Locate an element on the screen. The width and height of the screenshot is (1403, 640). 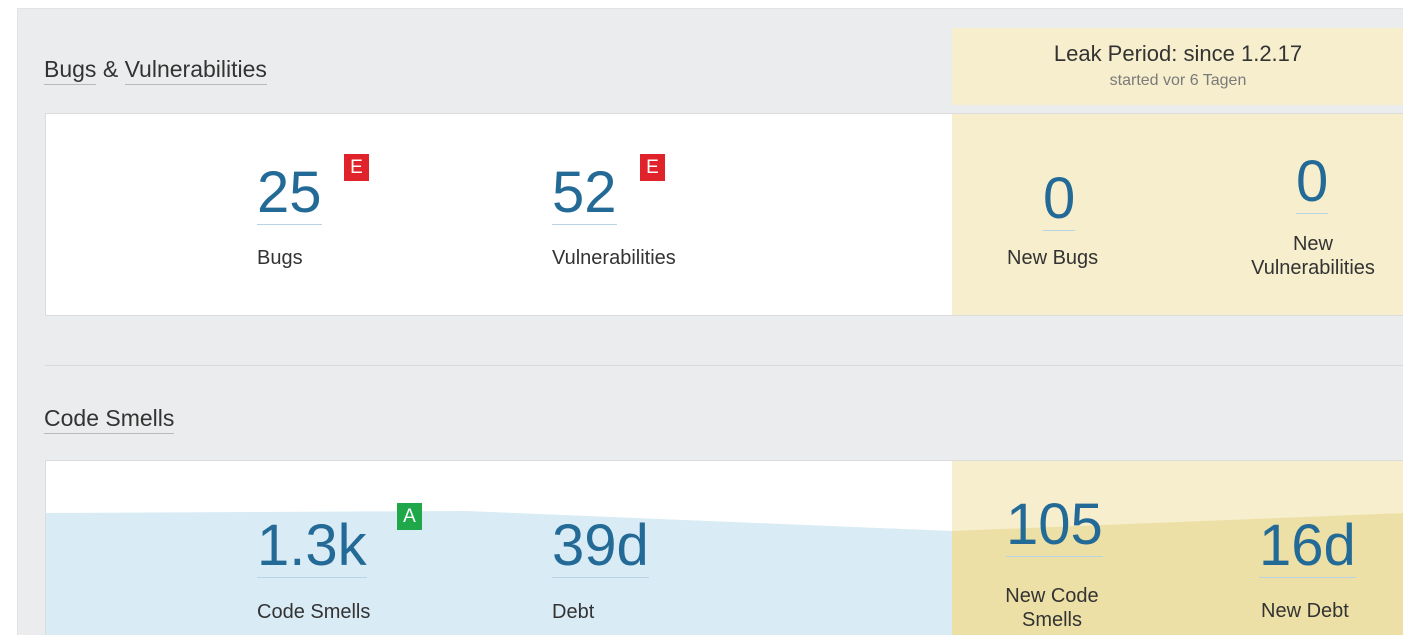
code-smells-title: Code Smells is located at coordinates (109, 419).